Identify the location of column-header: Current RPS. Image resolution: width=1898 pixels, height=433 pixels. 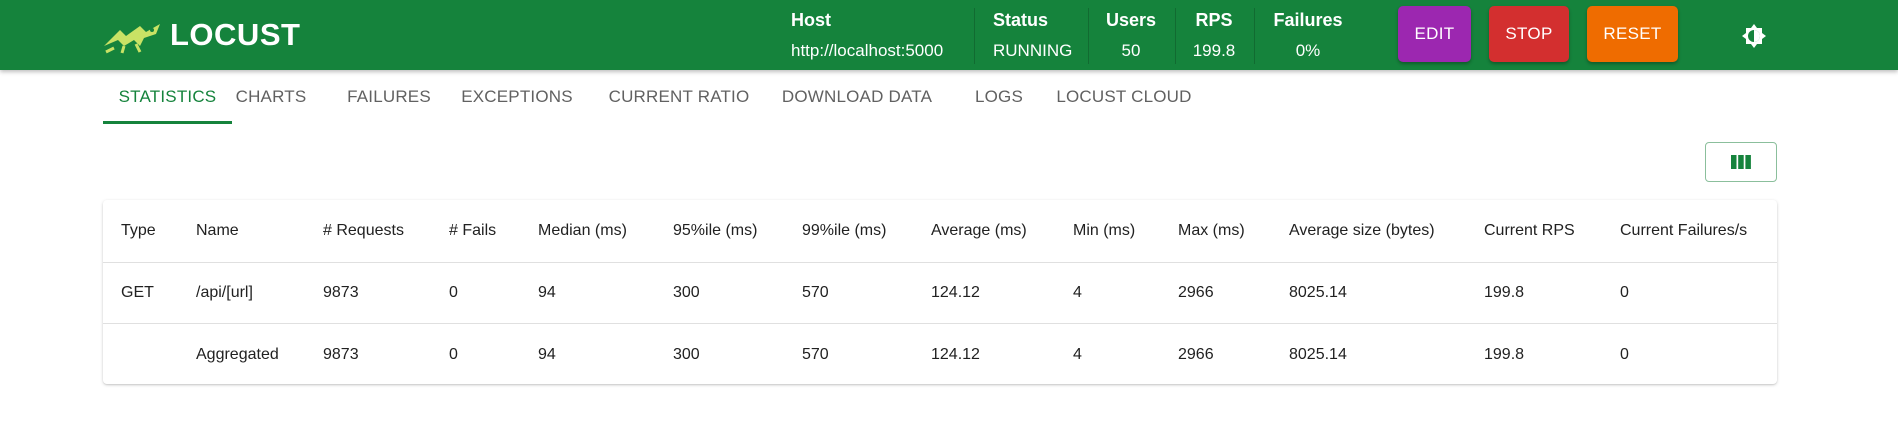
(1529, 231).